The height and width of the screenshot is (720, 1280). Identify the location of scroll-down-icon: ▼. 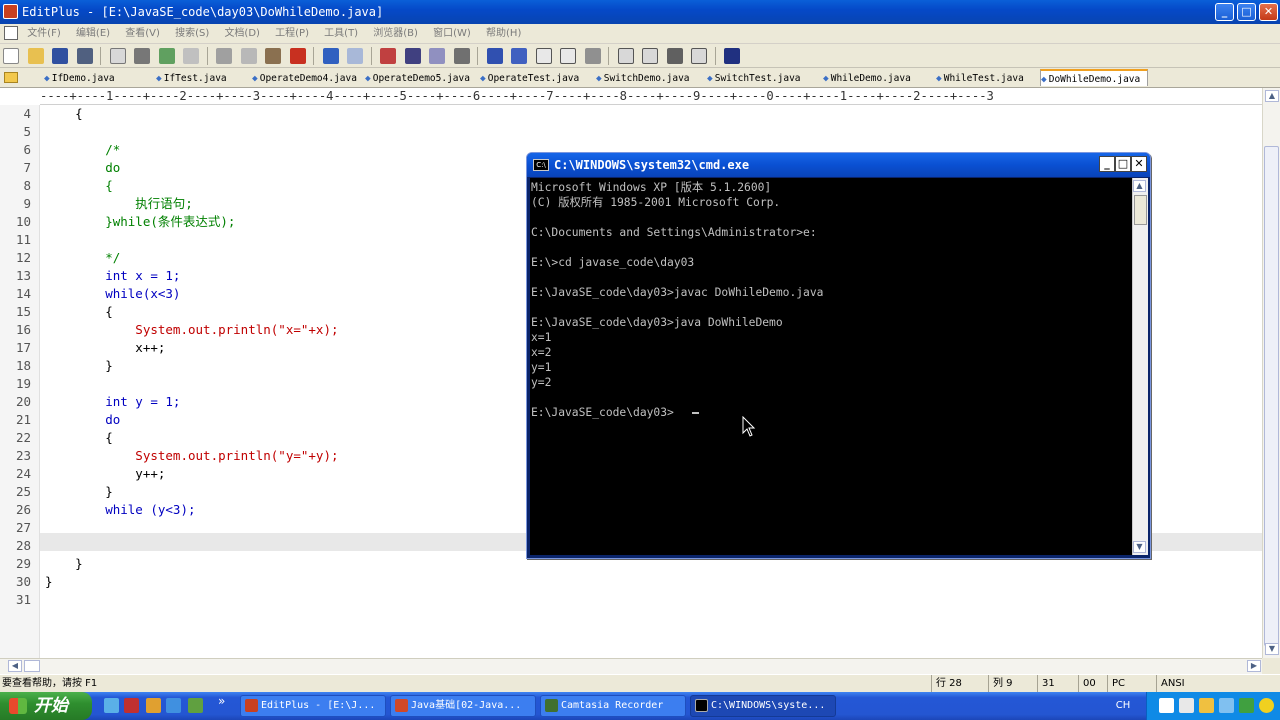
(1272, 649).